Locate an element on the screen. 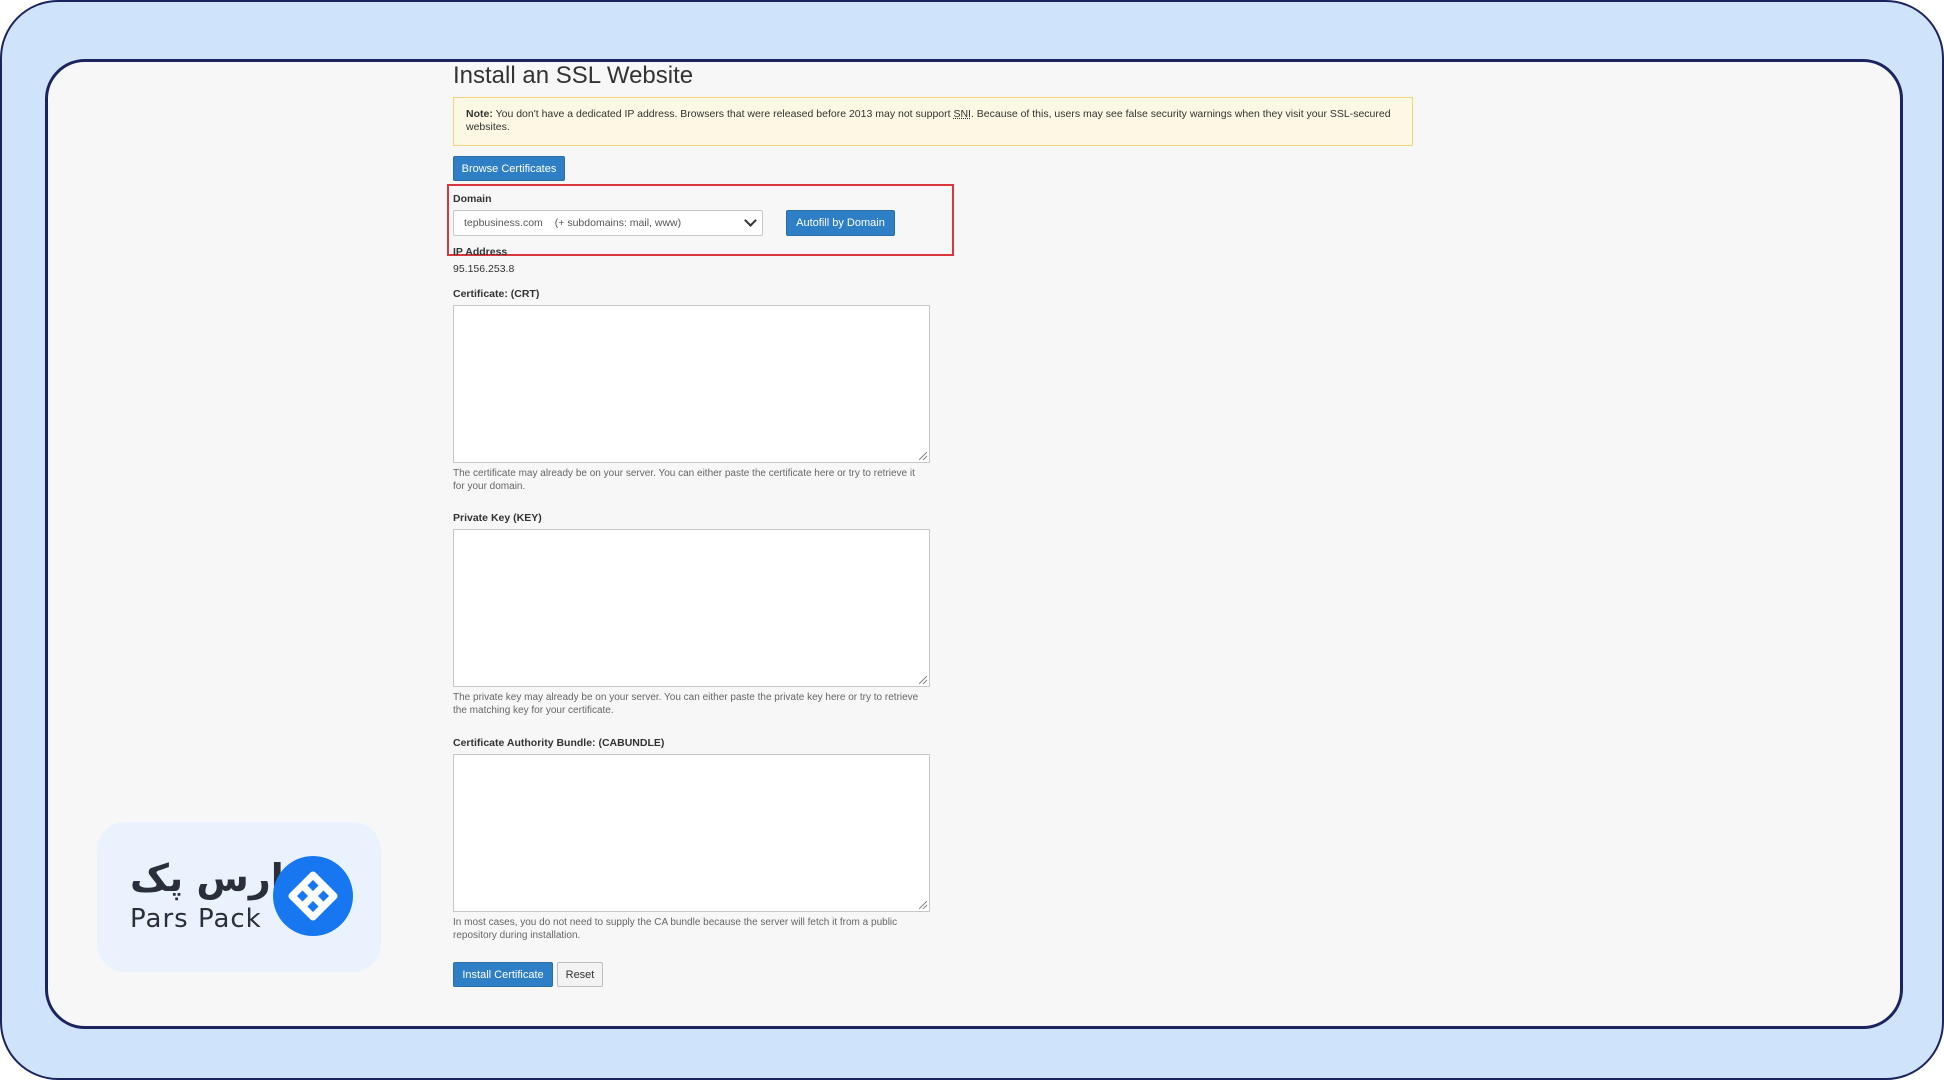 The height and width of the screenshot is (1080, 1944). cabundle-label: Certificate Authority Bundle: (CABUNDLE) is located at coordinates (559, 743).